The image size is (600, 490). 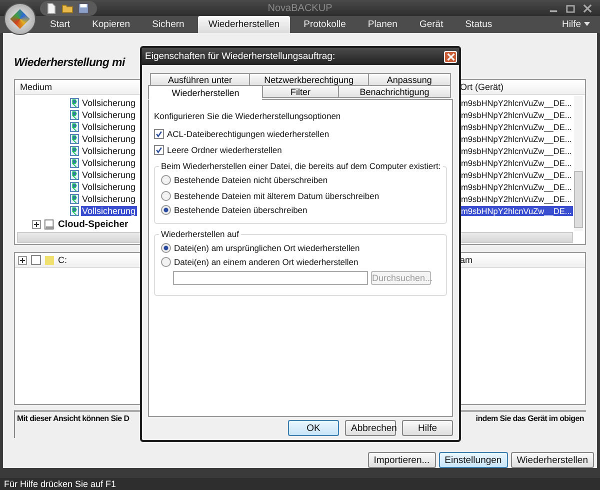 I want to click on ribbon-tab: Planen, so click(x=383, y=24).